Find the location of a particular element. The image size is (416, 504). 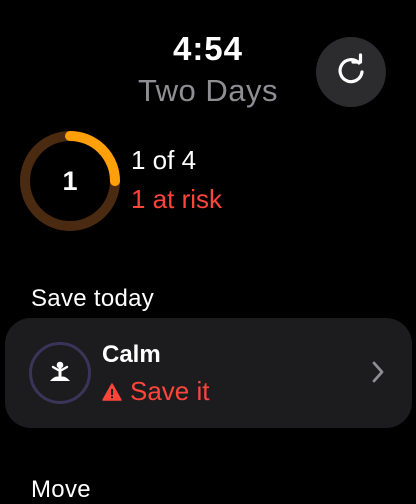

refresh-button is located at coordinates (351, 72).